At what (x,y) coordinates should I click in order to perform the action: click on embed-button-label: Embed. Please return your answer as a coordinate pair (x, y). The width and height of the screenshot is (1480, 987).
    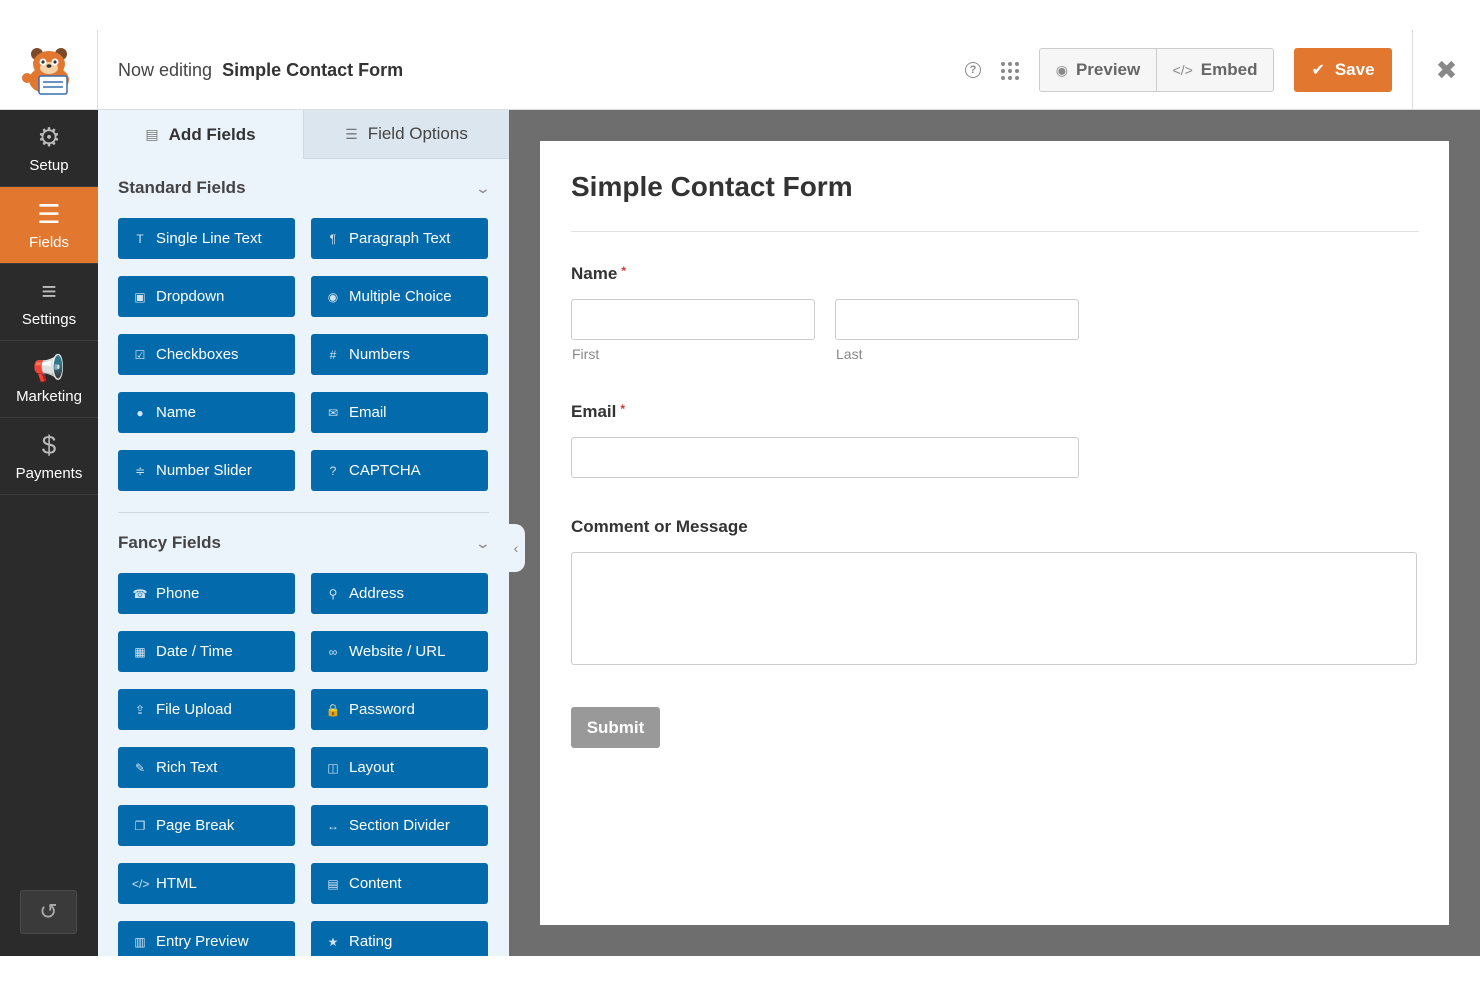
    Looking at the image, I should click on (1229, 69).